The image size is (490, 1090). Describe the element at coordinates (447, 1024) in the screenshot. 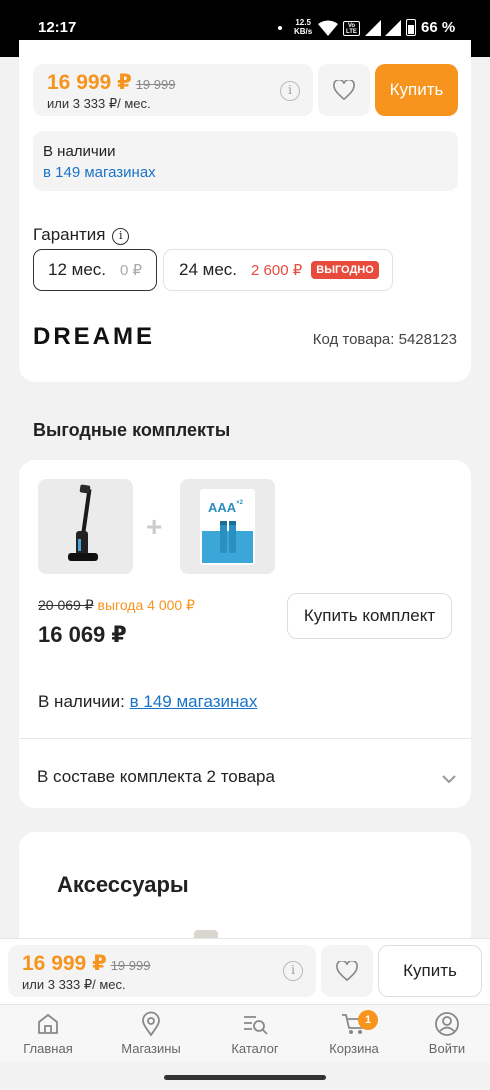

I see `user-icon` at that location.